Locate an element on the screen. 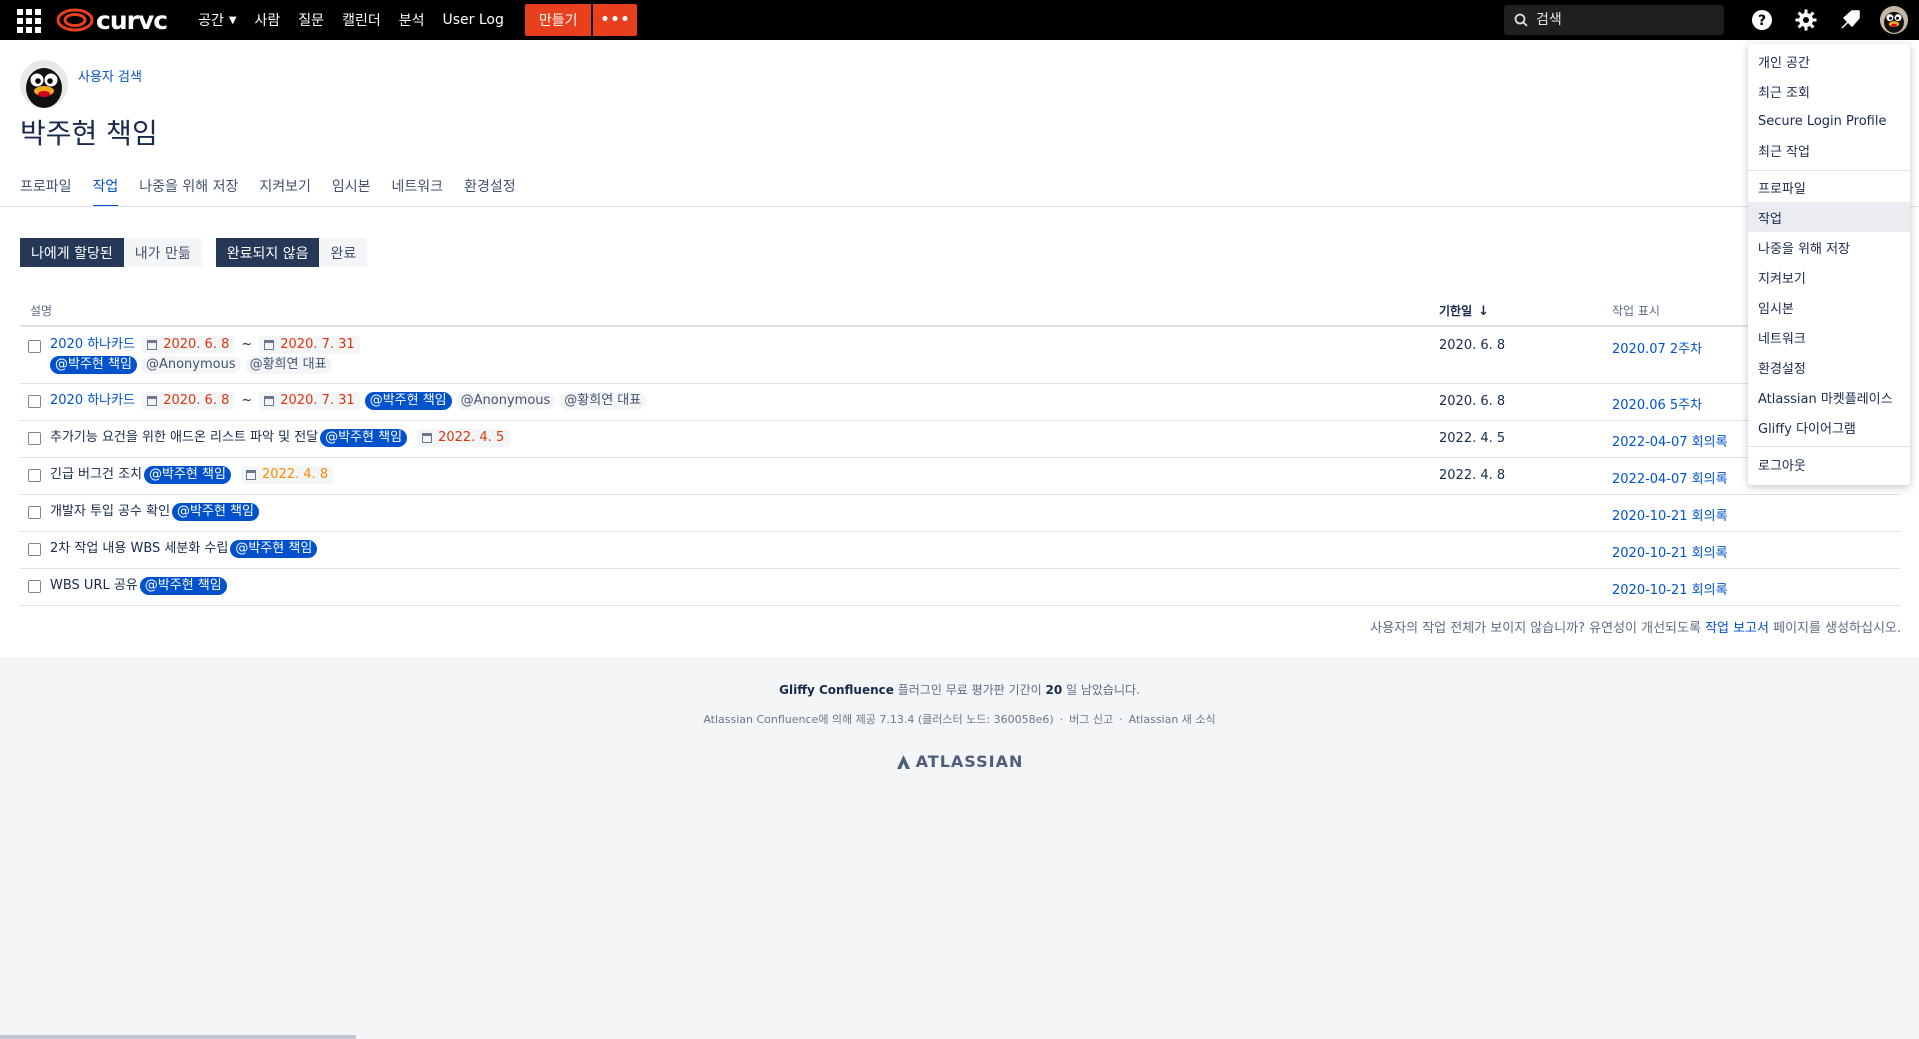 Image resolution: width=1919 pixels, height=1039 pixels. header-location: 작업 표시 is located at coordinates (1636, 310).